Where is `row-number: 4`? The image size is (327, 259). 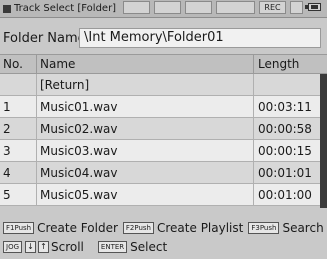 row-number: 4 is located at coordinates (7, 173).